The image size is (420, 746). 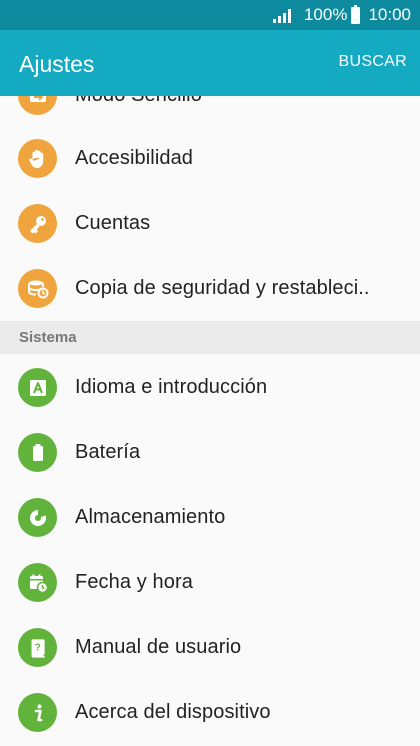 What do you see at coordinates (389, 14) in the screenshot?
I see `clock: 10:00` at bounding box center [389, 14].